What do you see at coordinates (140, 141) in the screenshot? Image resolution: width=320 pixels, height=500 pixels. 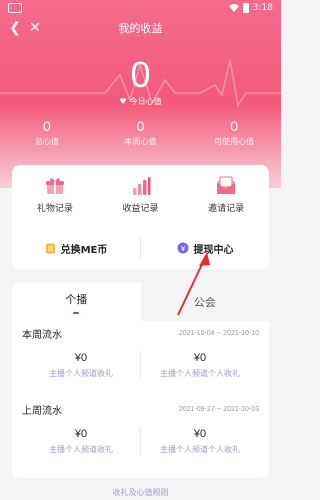 I see `stat-label: 本周心值` at bounding box center [140, 141].